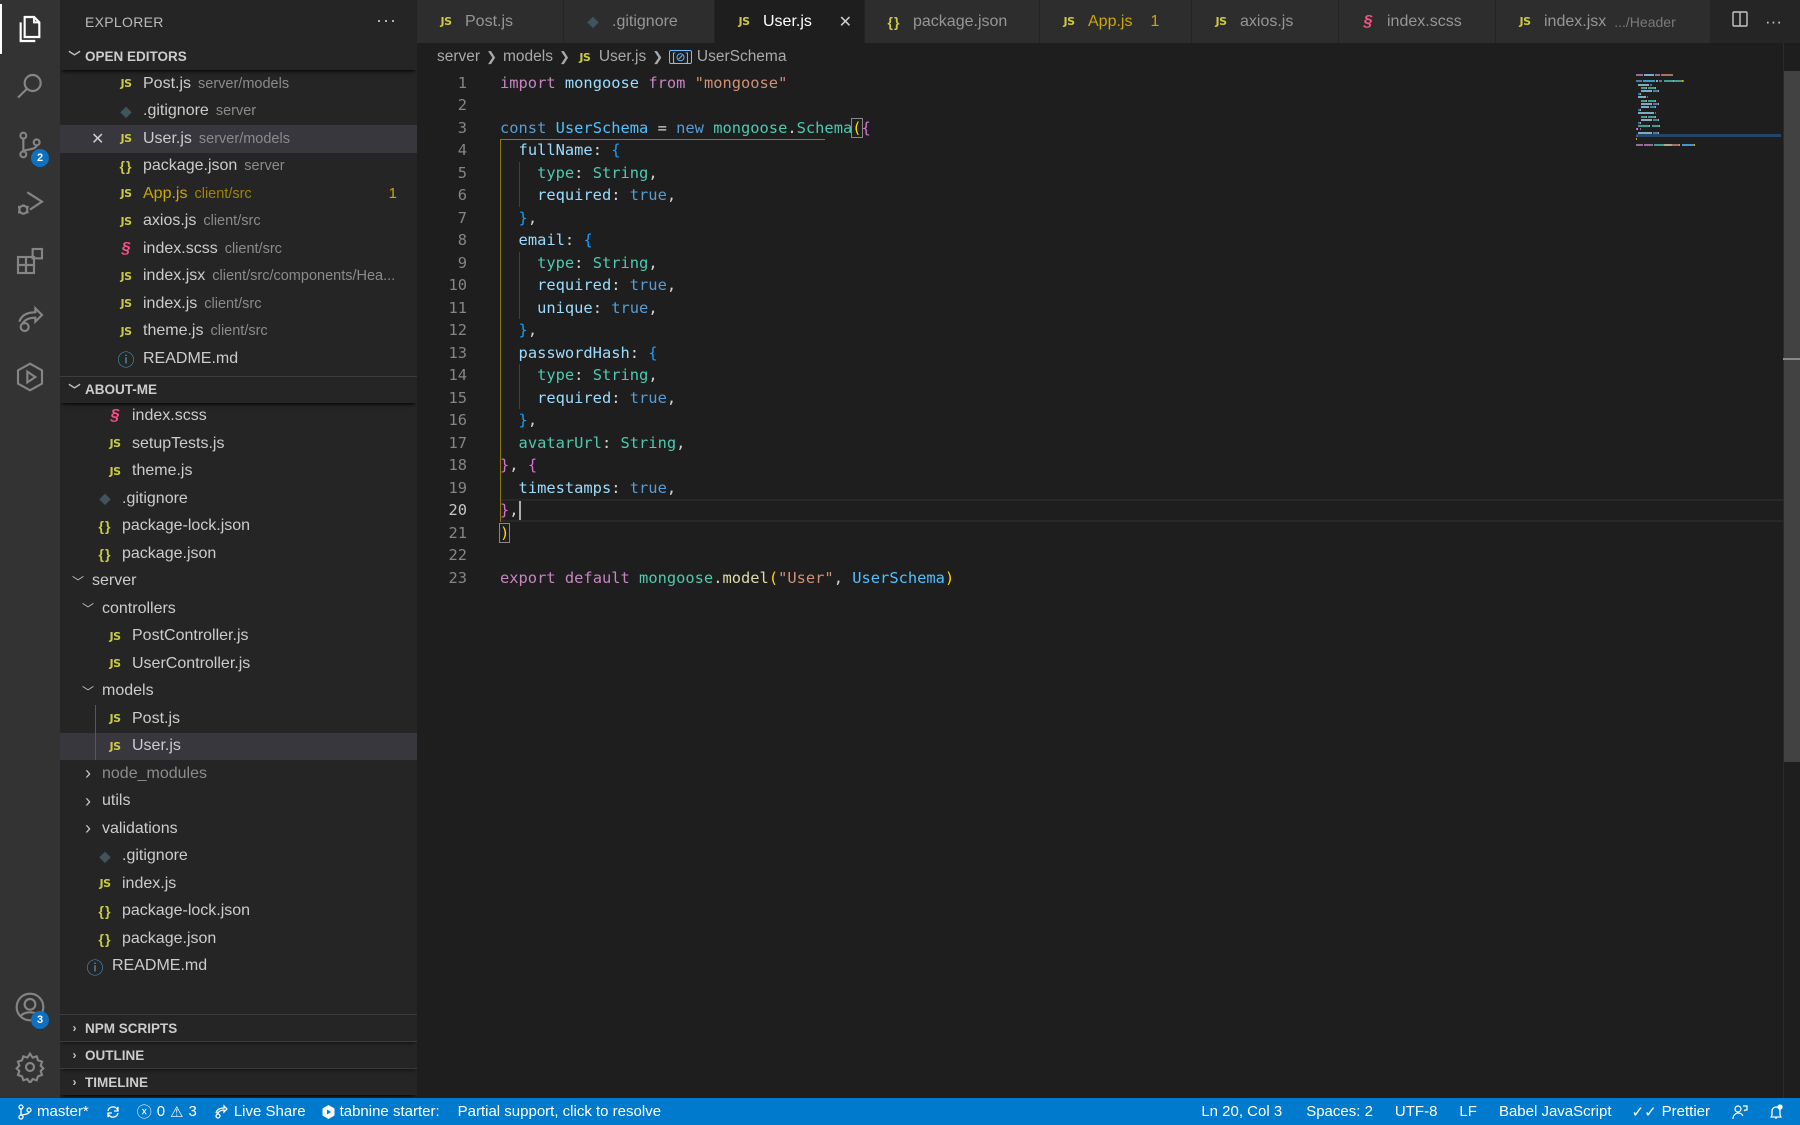  What do you see at coordinates (622, 57) in the screenshot?
I see `breadcrumb-file: User.js` at bounding box center [622, 57].